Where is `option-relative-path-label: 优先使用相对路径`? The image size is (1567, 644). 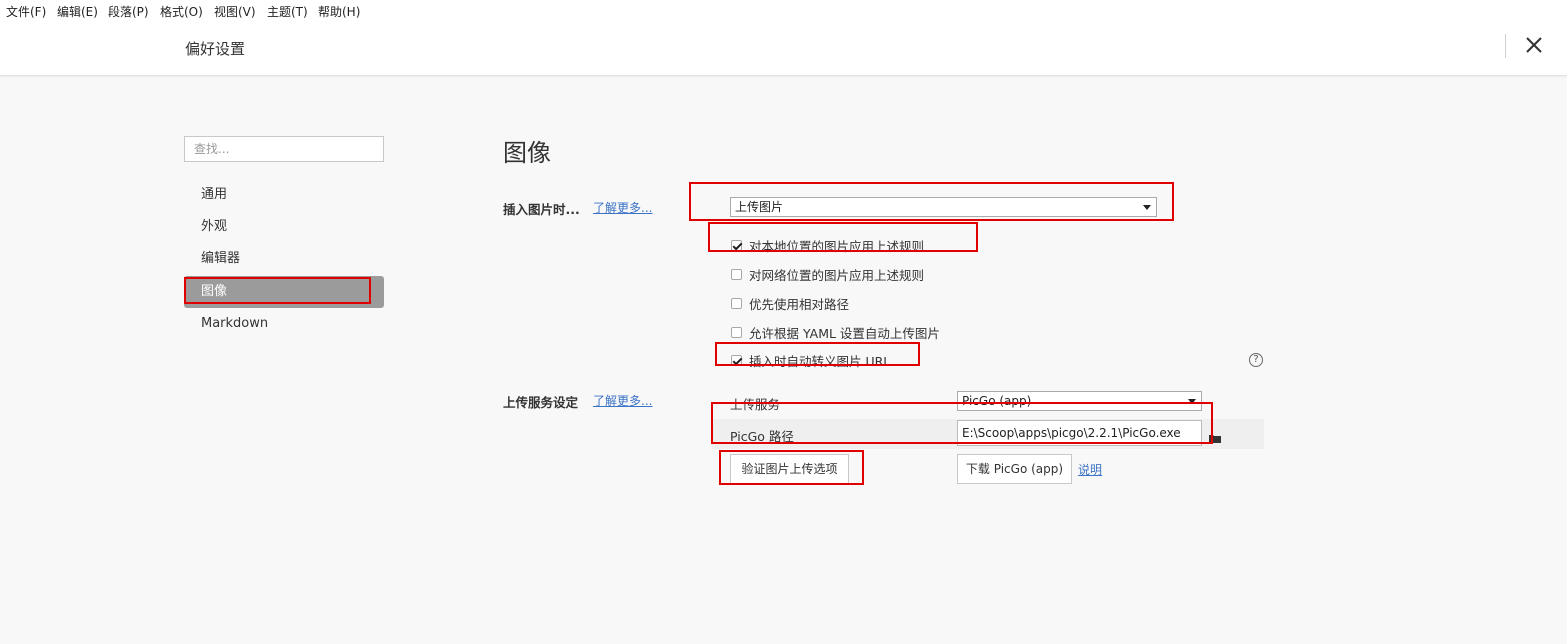 option-relative-path-label: 优先使用相对路径 is located at coordinates (799, 304).